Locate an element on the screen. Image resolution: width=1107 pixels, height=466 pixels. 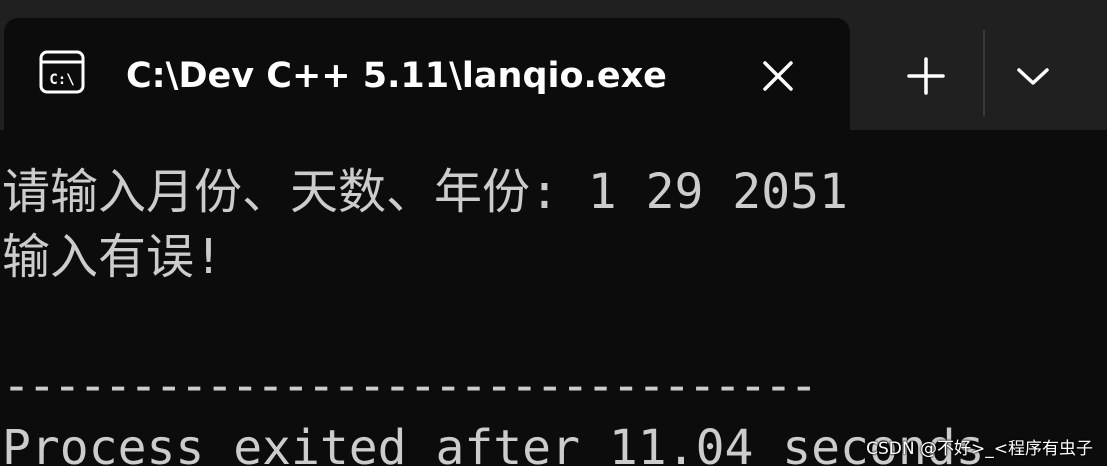
tab-title: C:\Dev C++ 5.11\lanqio.exe is located at coordinates (396, 76).